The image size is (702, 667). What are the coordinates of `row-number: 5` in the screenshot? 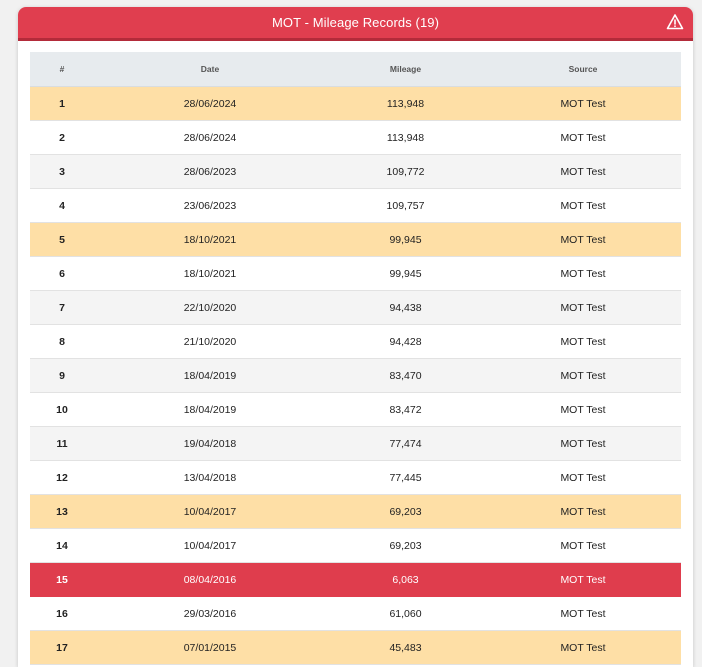 It's located at (62, 240).